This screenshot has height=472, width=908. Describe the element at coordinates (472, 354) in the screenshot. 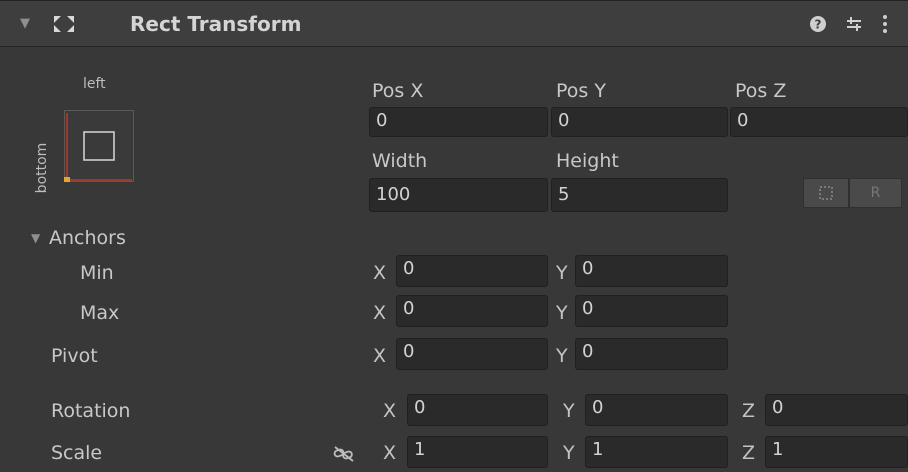

I see `pivot-x-field: 0` at that location.